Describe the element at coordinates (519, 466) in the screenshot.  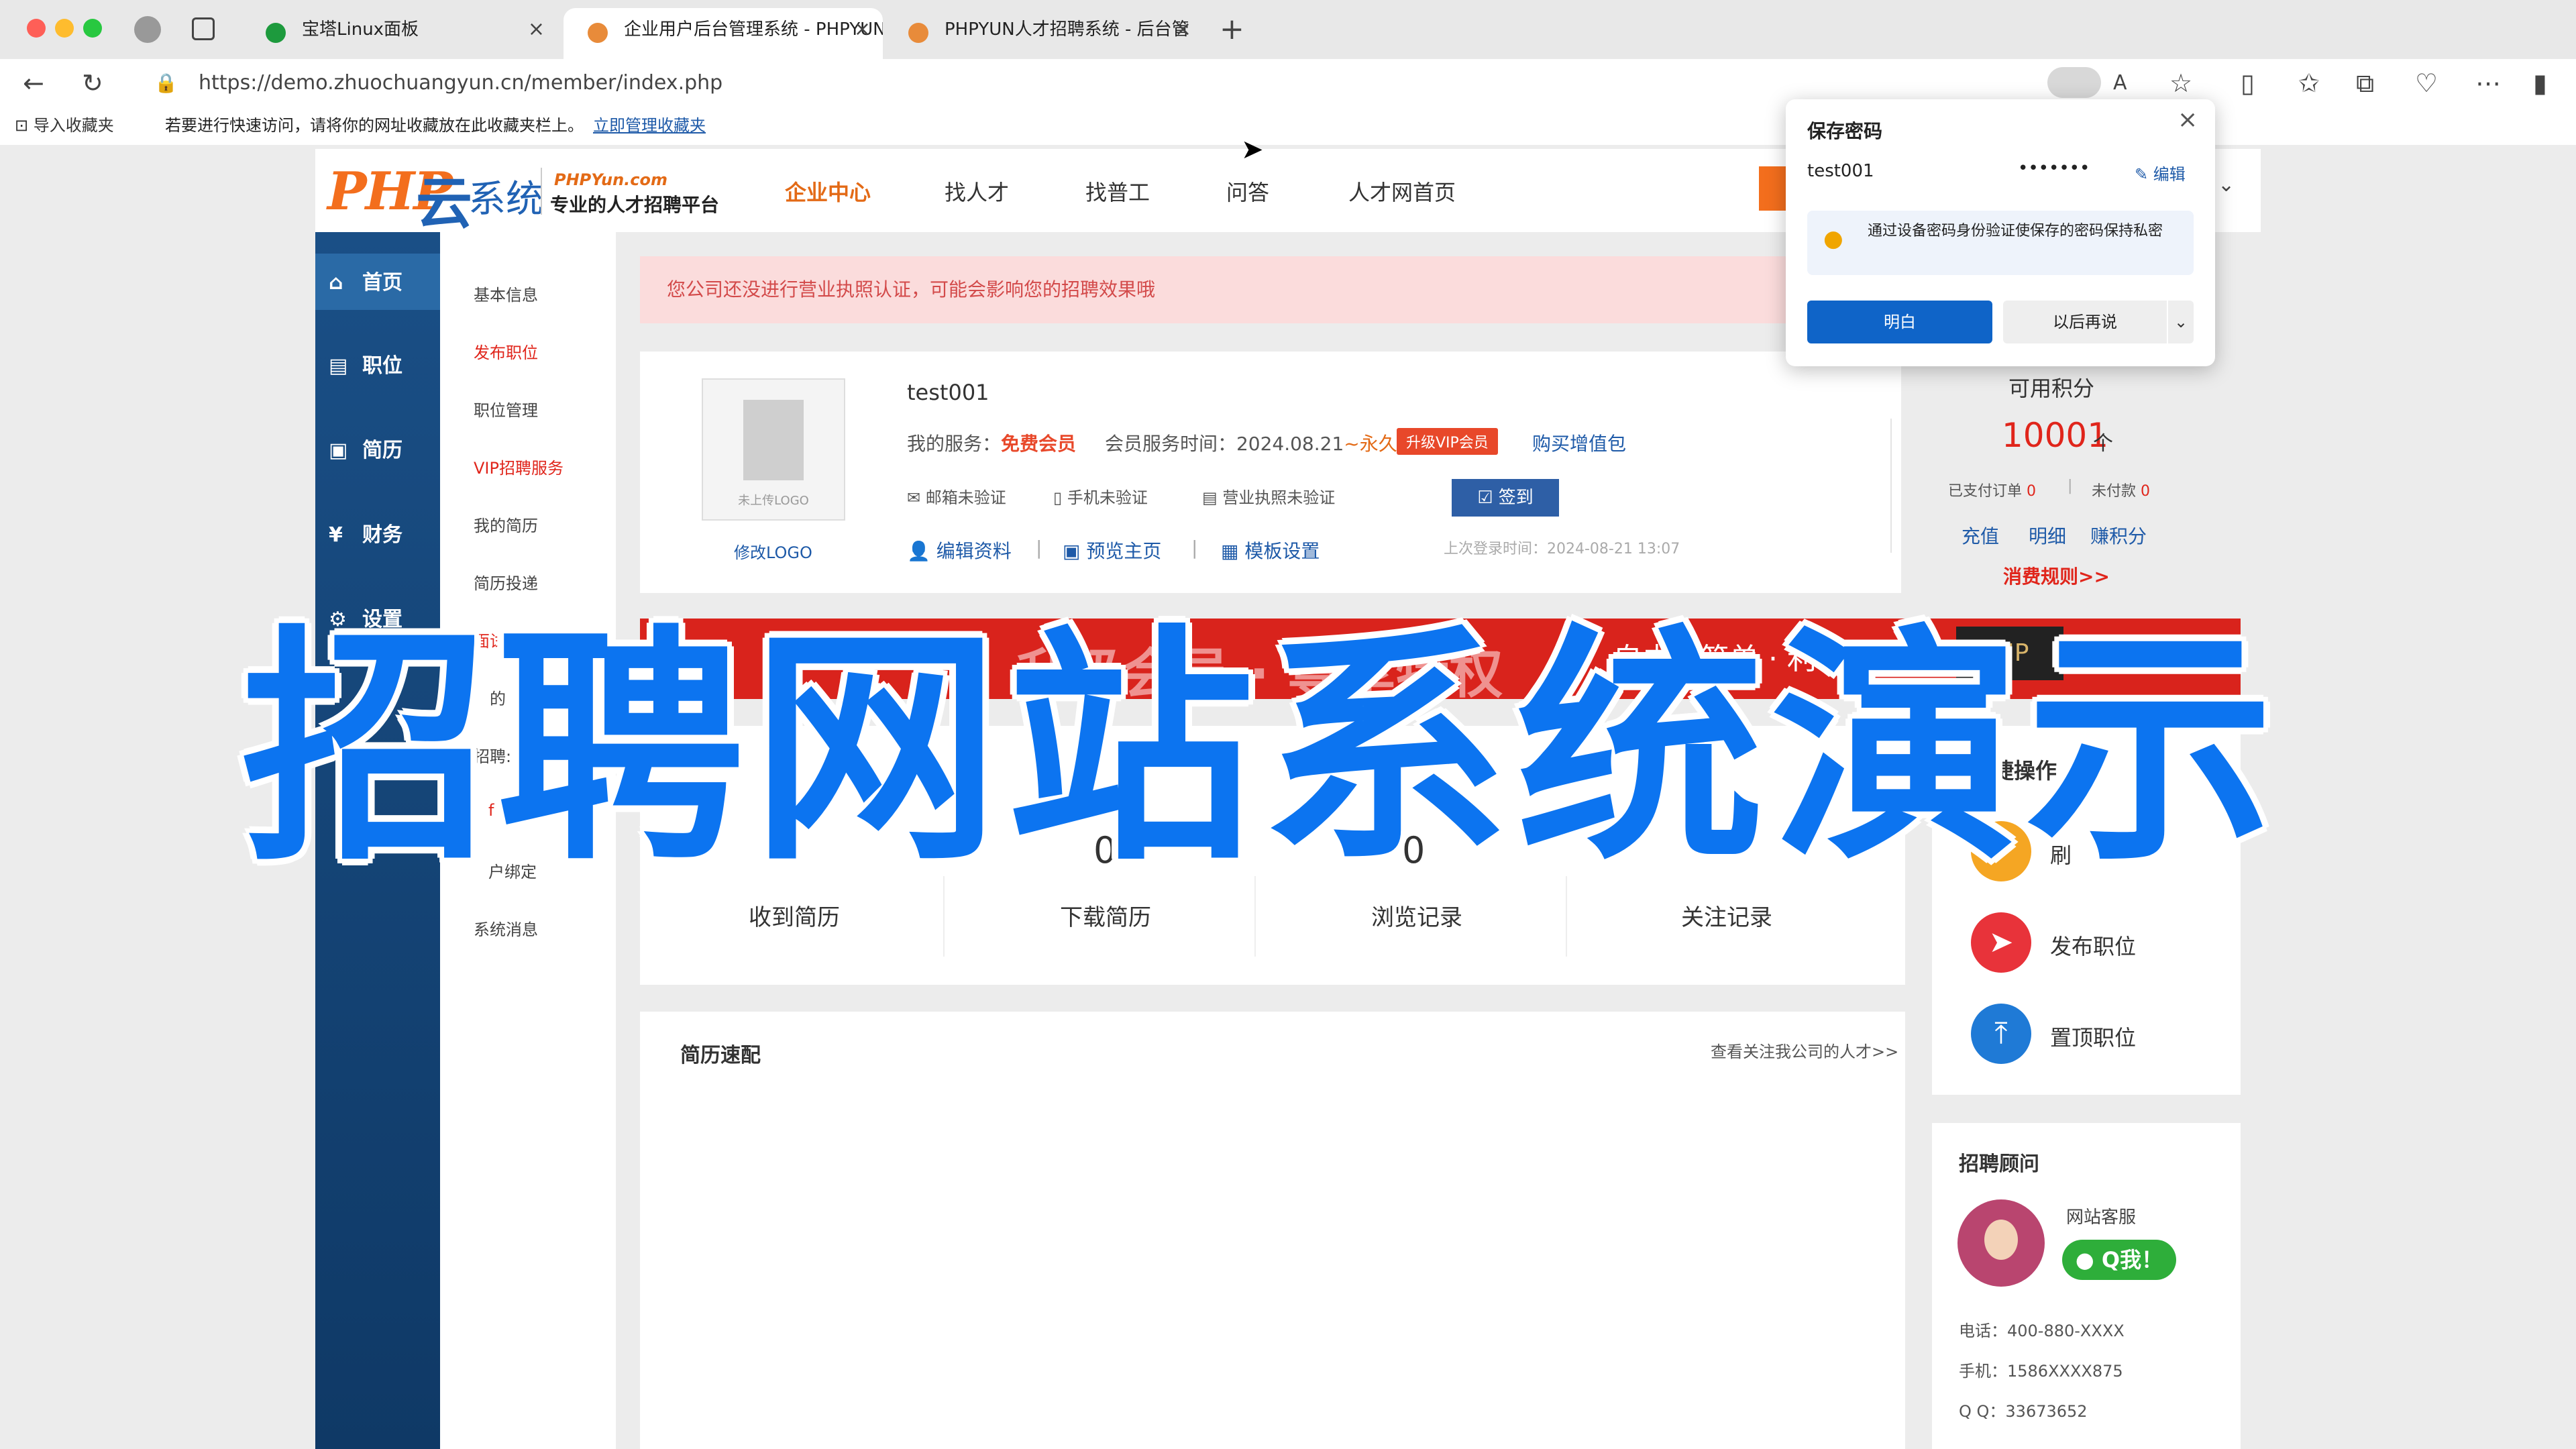
I see `subnav-vip-service: VIP招聘服务` at that location.